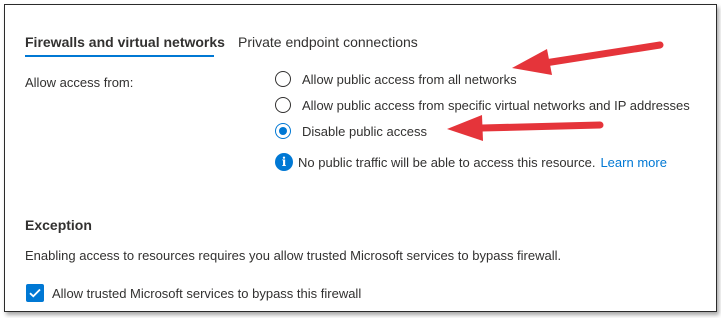 The image size is (721, 318). Describe the element at coordinates (633, 162) in the screenshot. I see `learn-more-link: Learn more` at that location.